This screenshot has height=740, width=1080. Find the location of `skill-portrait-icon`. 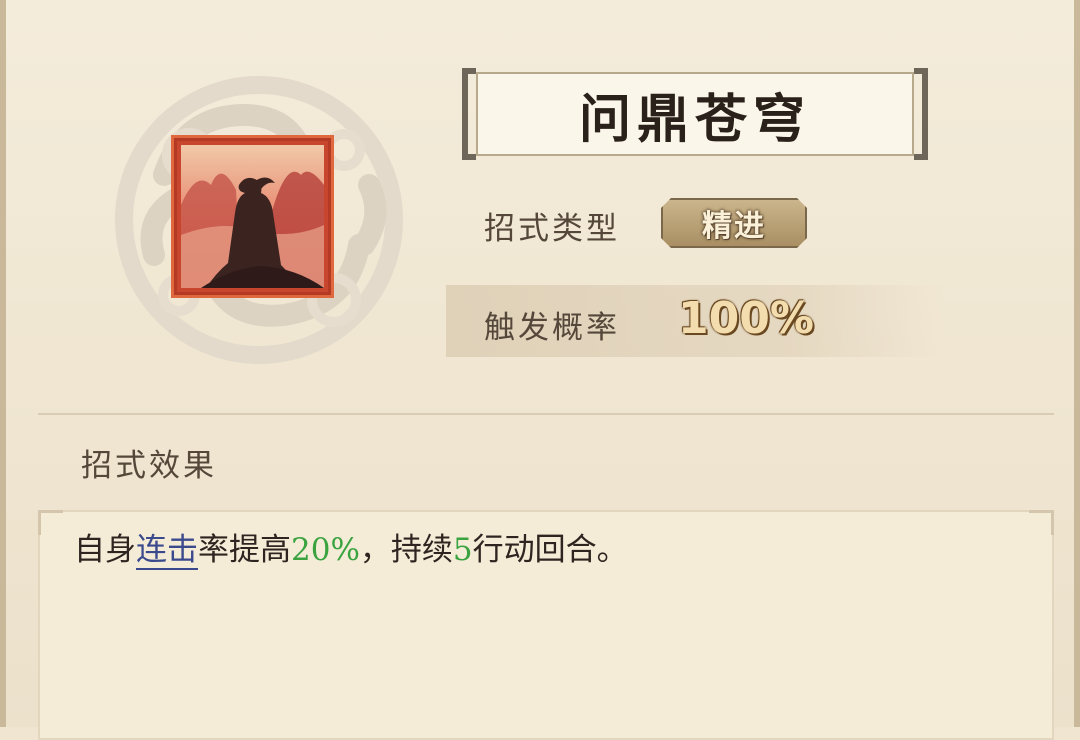

skill-portrait-icon is located at coordinates (252, 216).